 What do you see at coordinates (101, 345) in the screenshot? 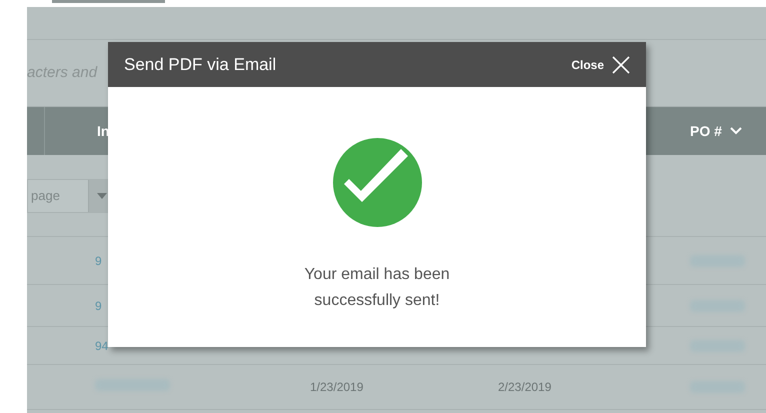
I see `invoice-link: 94` at bounding box center [101, 345].